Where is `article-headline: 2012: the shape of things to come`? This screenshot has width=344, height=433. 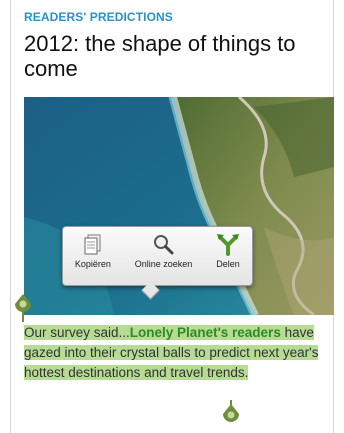
article-headline: 2012: the shape of things to come is located at coordinates (160, 56).